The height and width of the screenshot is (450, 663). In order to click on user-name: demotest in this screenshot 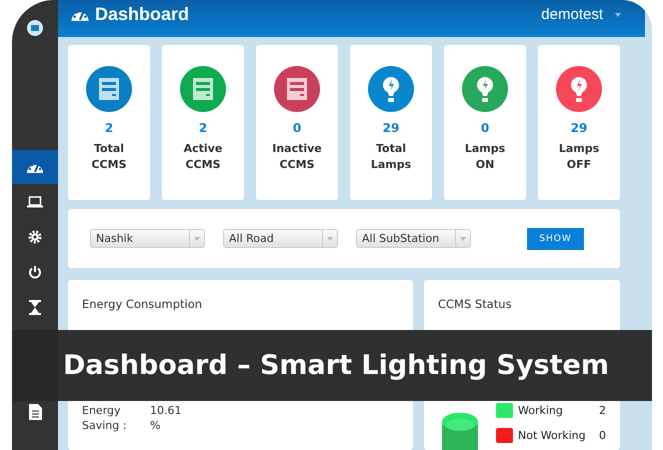, I will do `click(572, 15)`.